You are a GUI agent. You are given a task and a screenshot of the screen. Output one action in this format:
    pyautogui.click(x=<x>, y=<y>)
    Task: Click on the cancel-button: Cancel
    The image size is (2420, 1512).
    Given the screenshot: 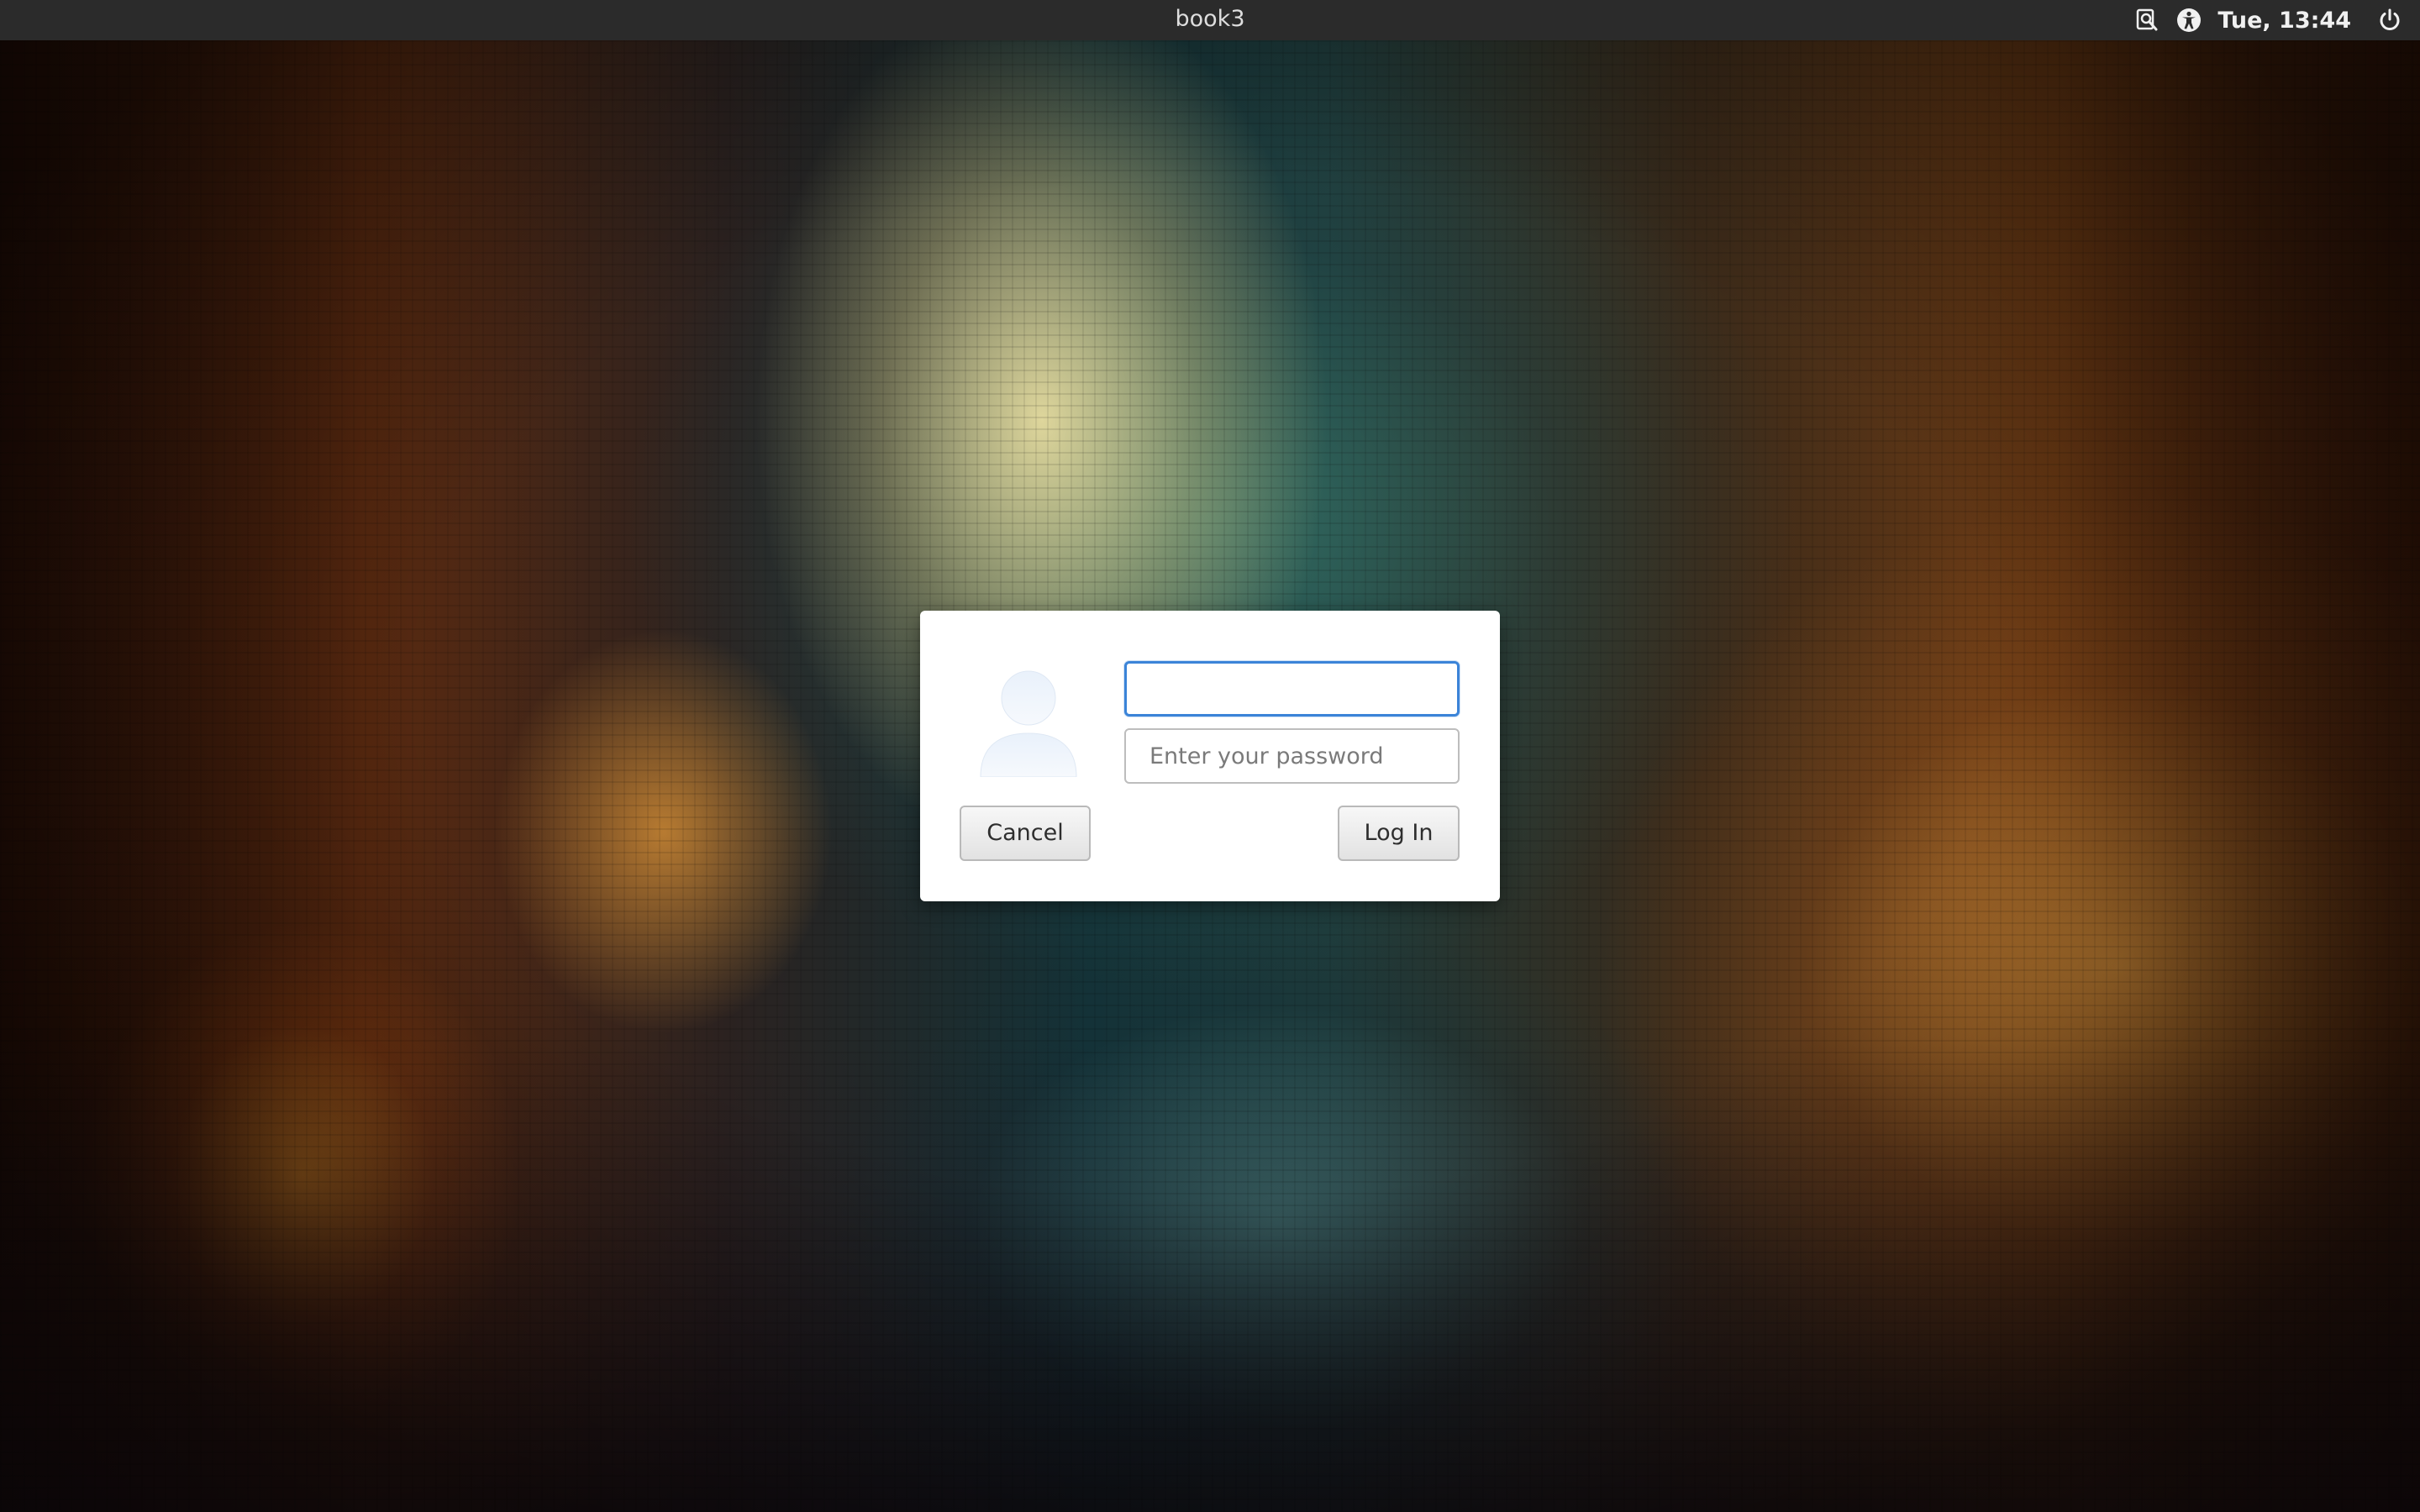 What is the action you would take?
    pyautogui.click(x=1025, y=833)
    